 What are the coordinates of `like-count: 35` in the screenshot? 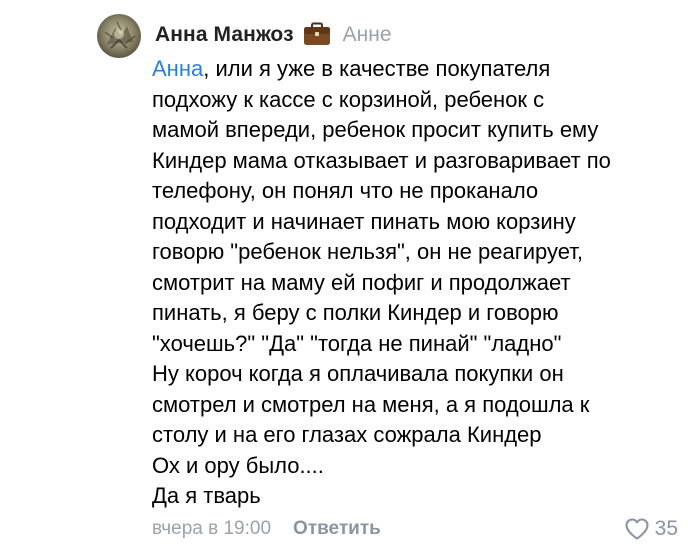 It's located at (666, 528).